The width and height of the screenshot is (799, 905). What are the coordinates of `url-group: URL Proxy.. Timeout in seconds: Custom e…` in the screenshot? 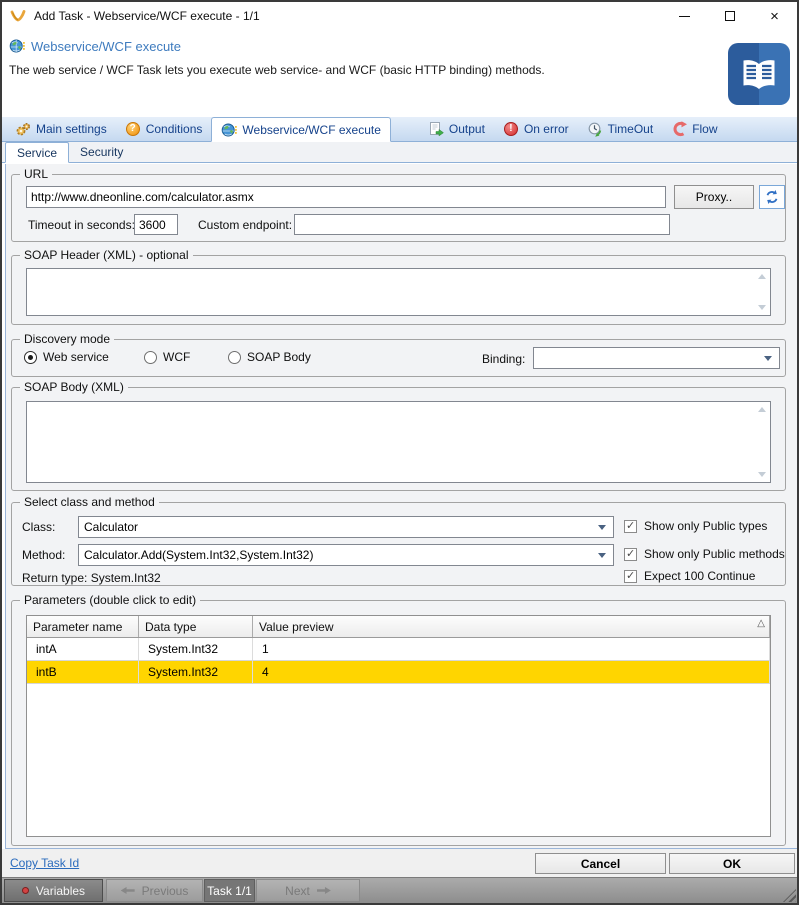 It's located at (398, 204).